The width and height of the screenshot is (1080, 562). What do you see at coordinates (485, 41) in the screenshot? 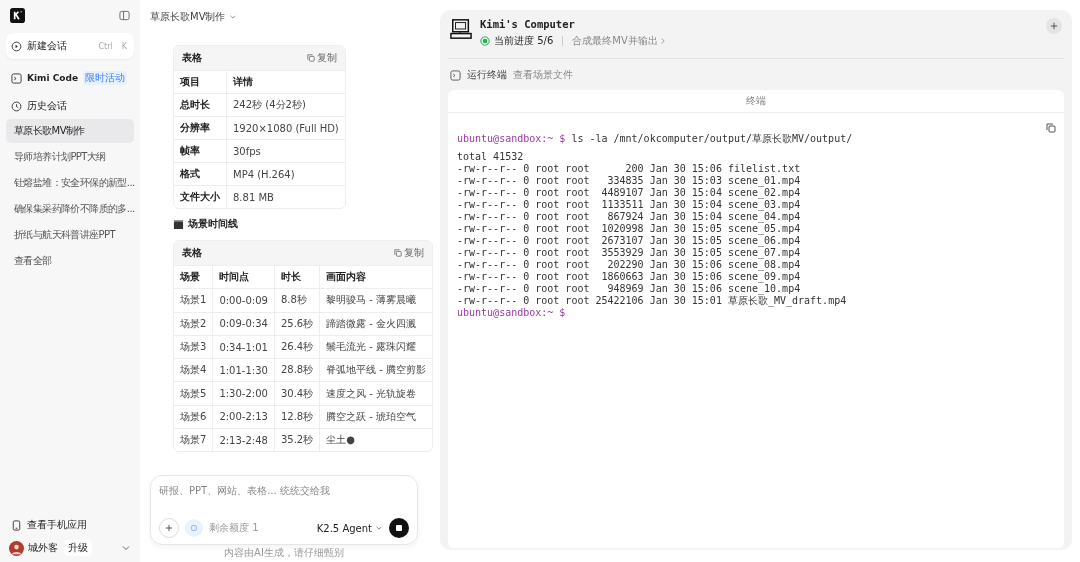
I see `status-icon` at bounding box center [485, 41].